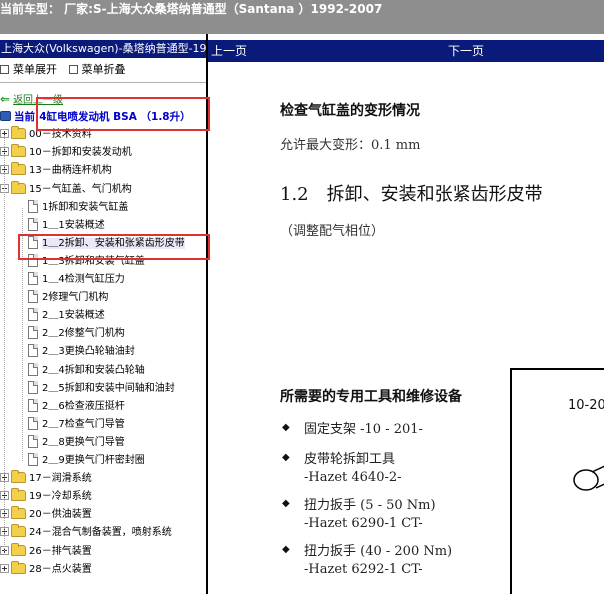 This screenshot has height=594, width=604. What do you see at coordinates (97, 70) in the screenshot?
I see `collapse-menu-button: 菜单折叠` at bounding box center [97, 70].